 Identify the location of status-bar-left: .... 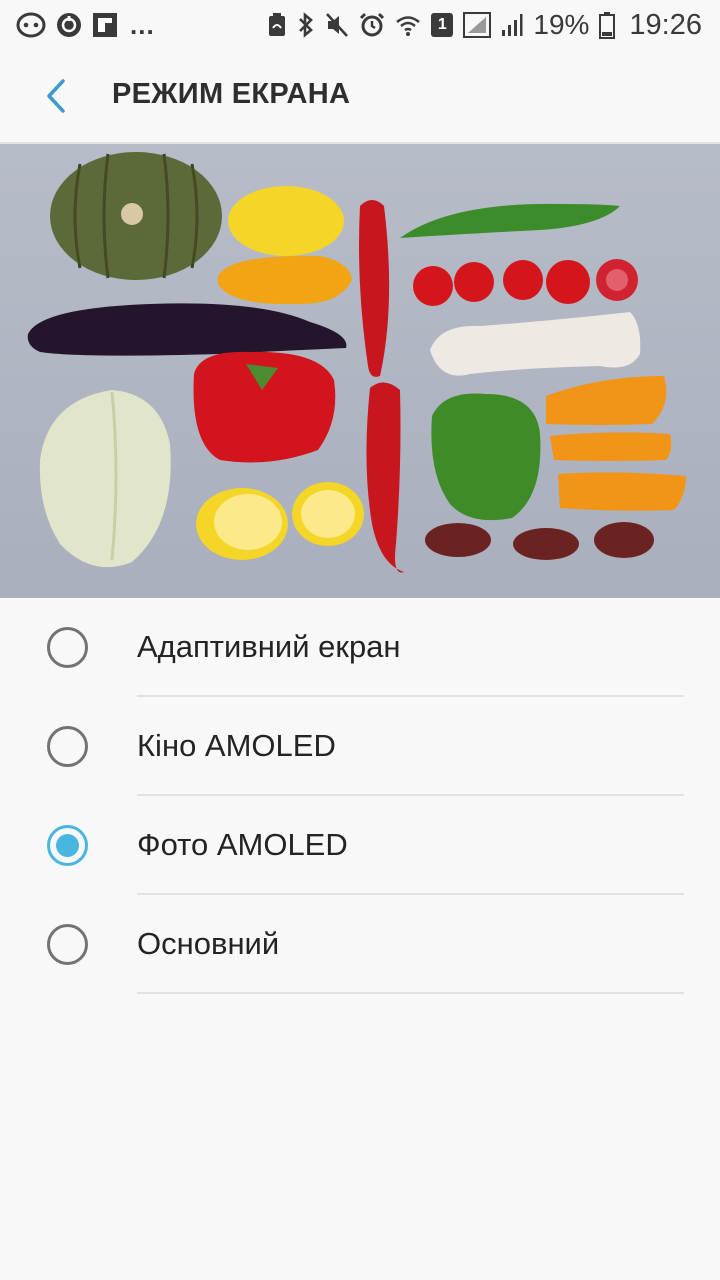
(85, 25).